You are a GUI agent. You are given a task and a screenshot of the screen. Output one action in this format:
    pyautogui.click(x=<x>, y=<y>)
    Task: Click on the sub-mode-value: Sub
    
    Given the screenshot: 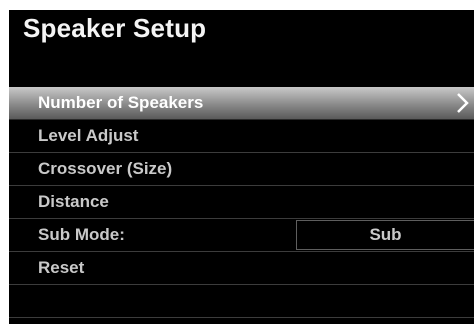 What is the action you would take?
    pyautogui.click(x=385, y=234)
    